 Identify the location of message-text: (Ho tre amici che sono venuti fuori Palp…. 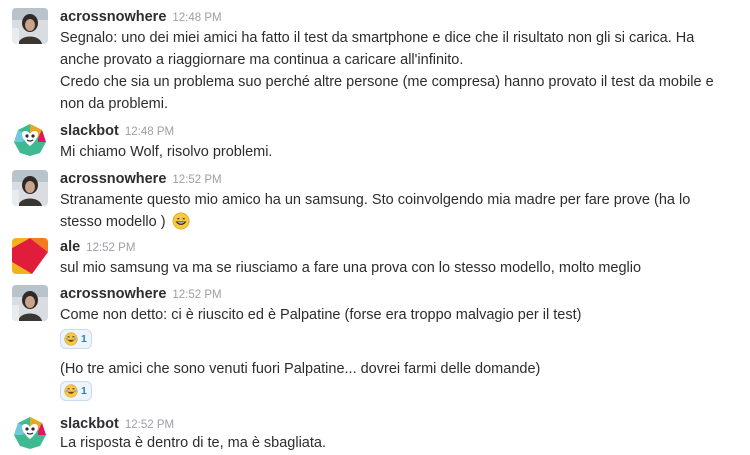
(394, 369).